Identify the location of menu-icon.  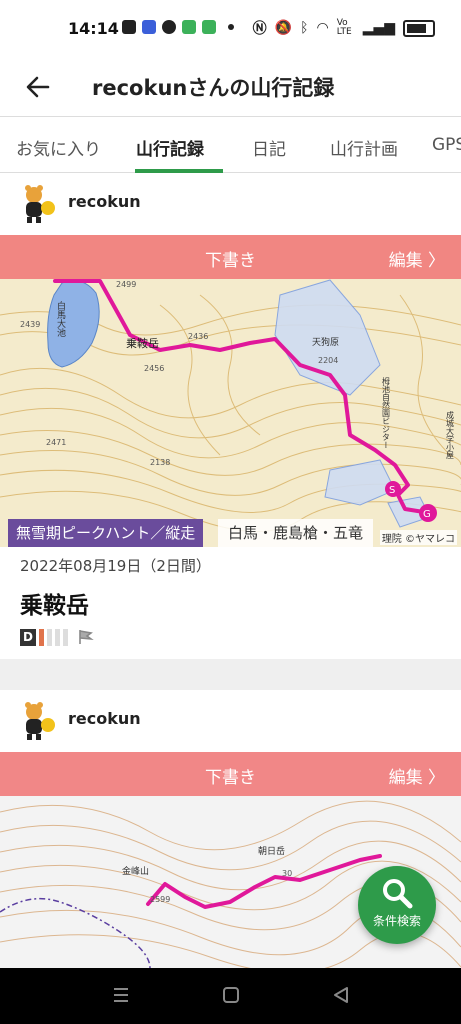
(121, 995).